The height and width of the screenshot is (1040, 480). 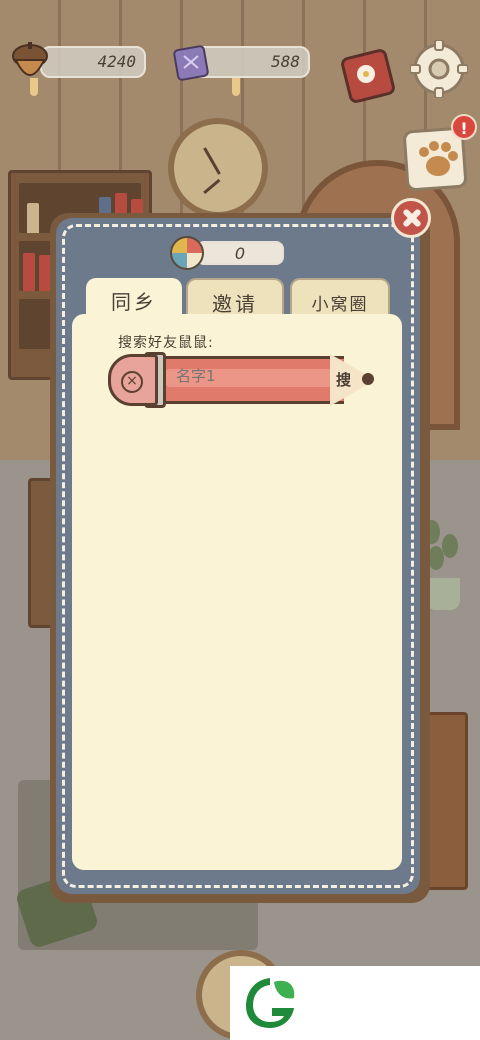 I want to click on clear-icon: ×, so click(x=132, y=382).